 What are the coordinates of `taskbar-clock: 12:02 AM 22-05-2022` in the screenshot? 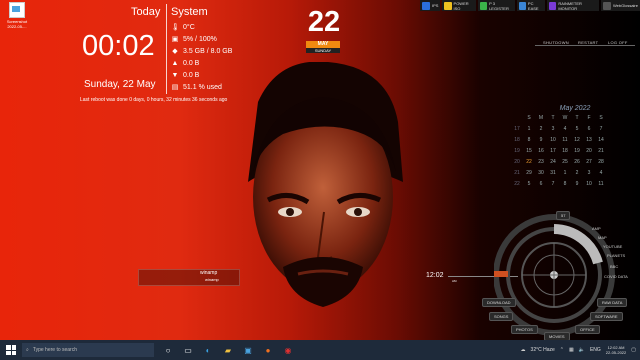 It's located at (616, 350).